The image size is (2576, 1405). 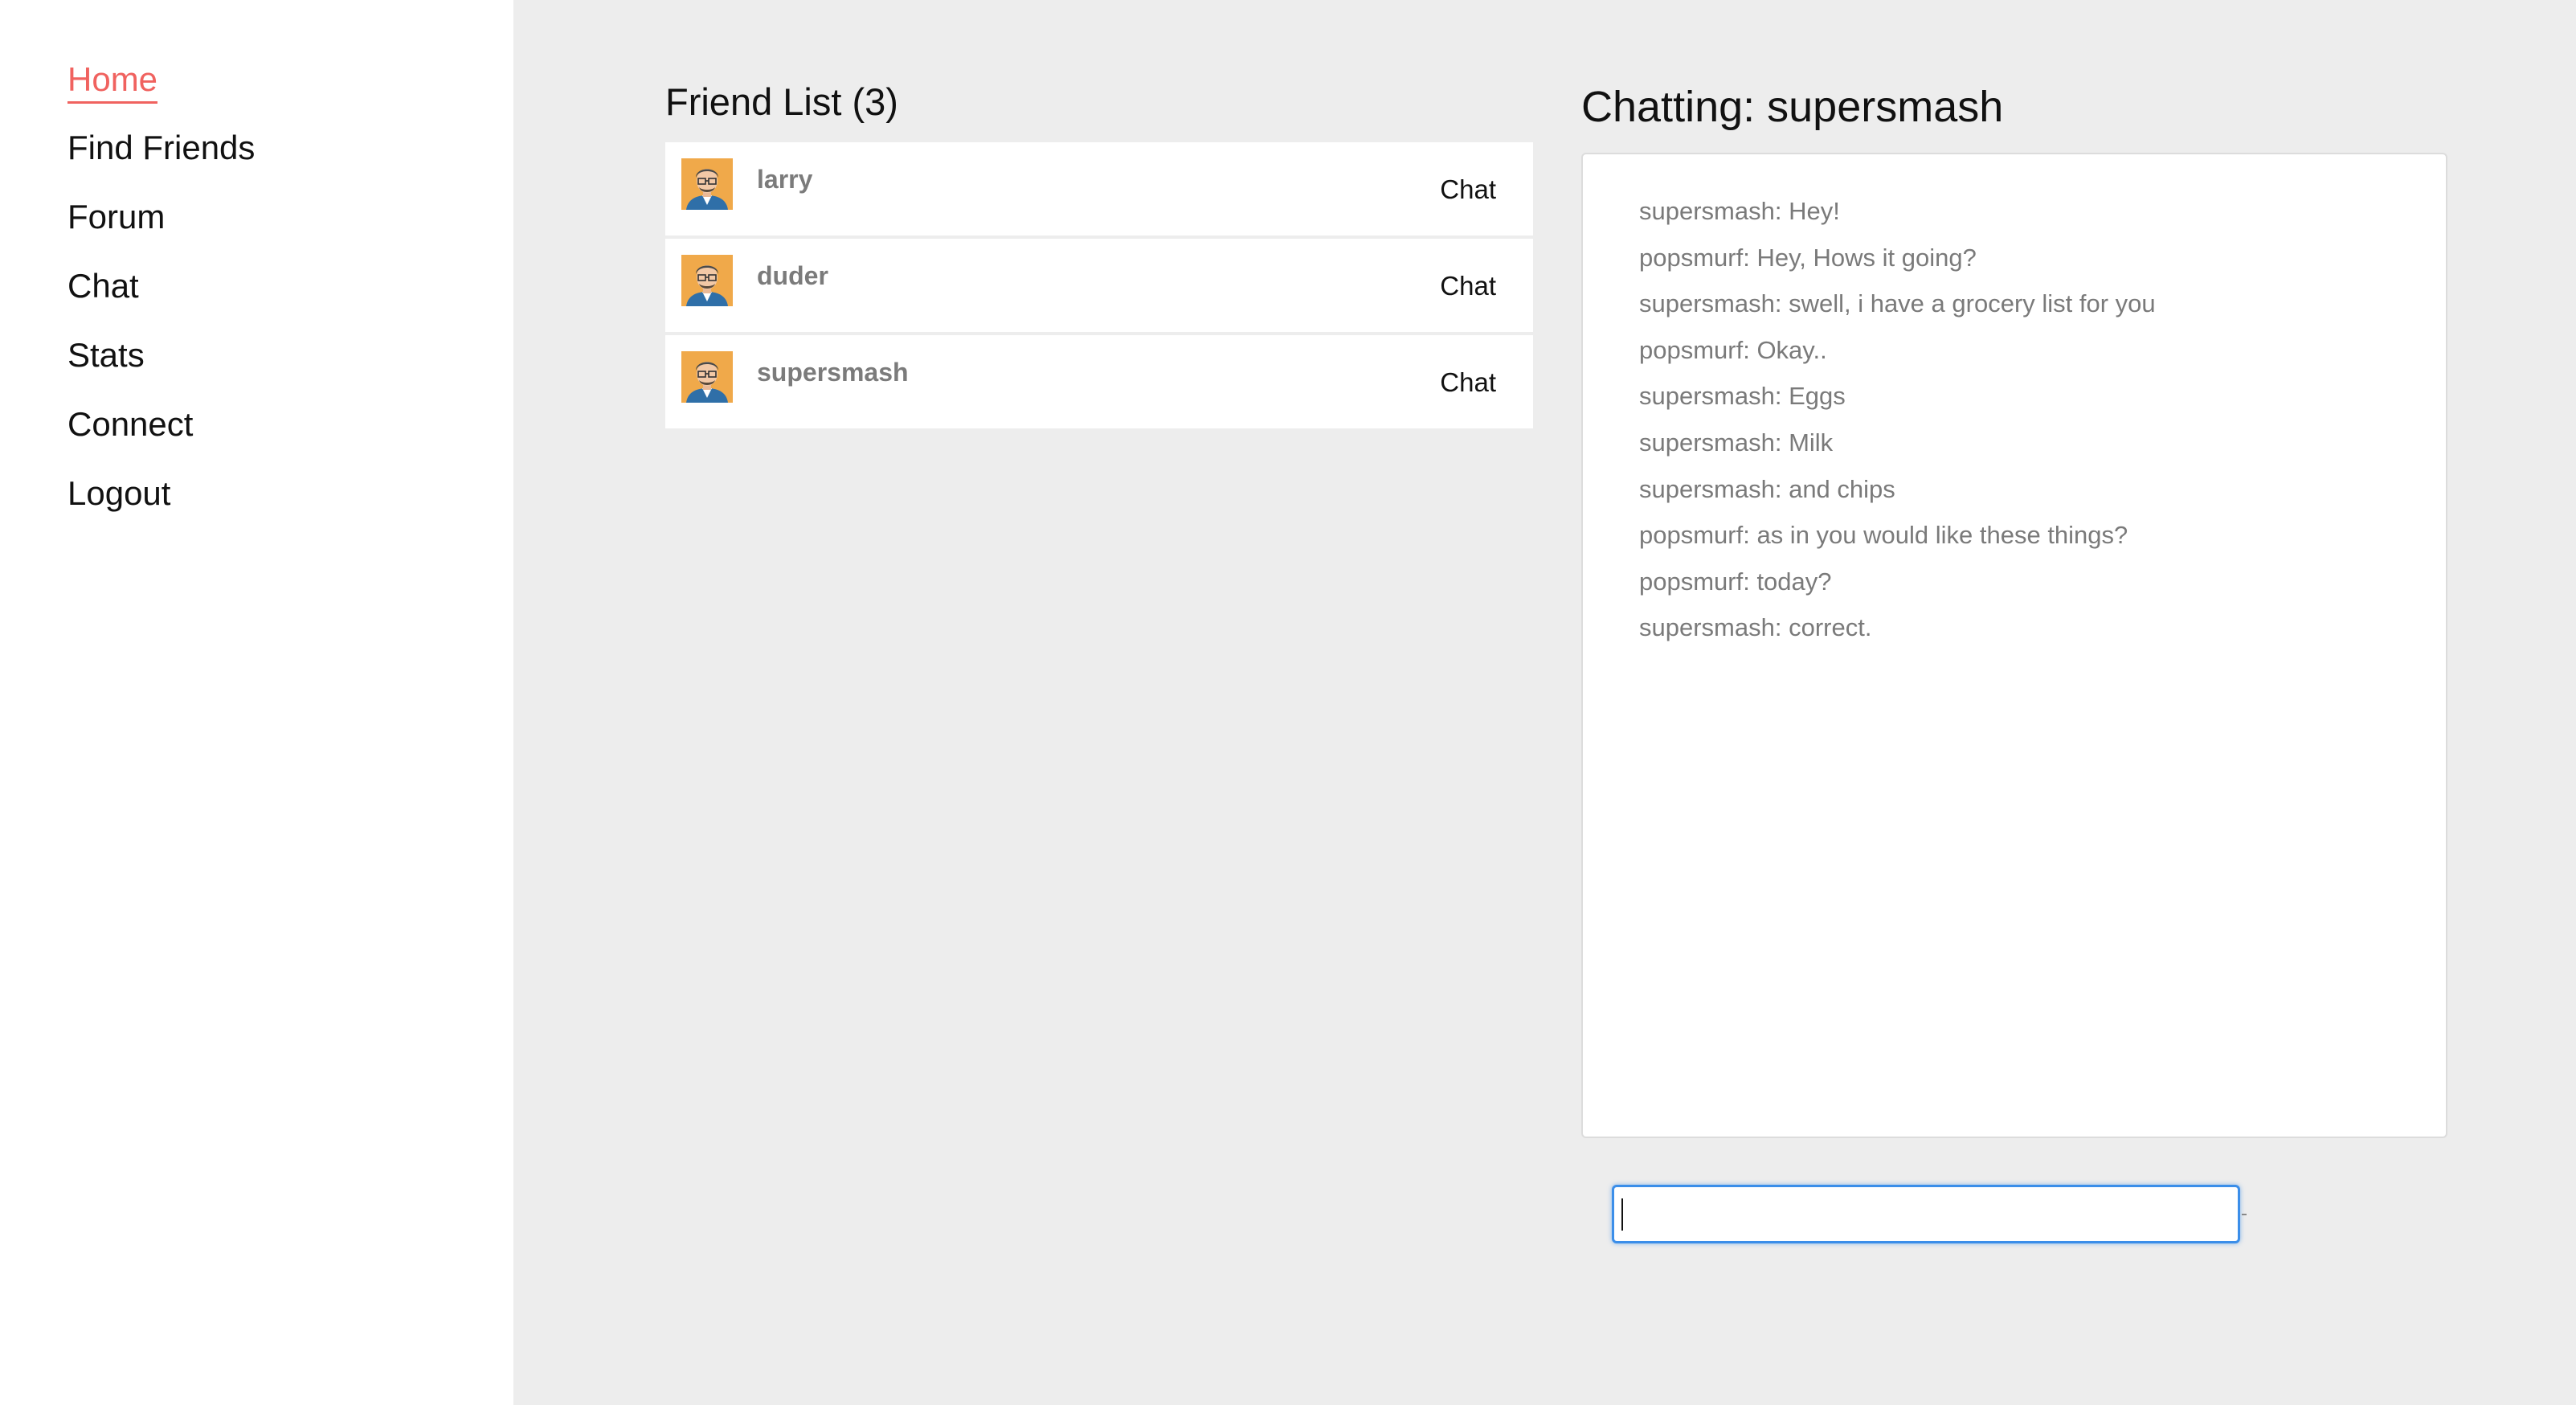 I want to click on friend-name: supersmash, so click(x=833, y=372).